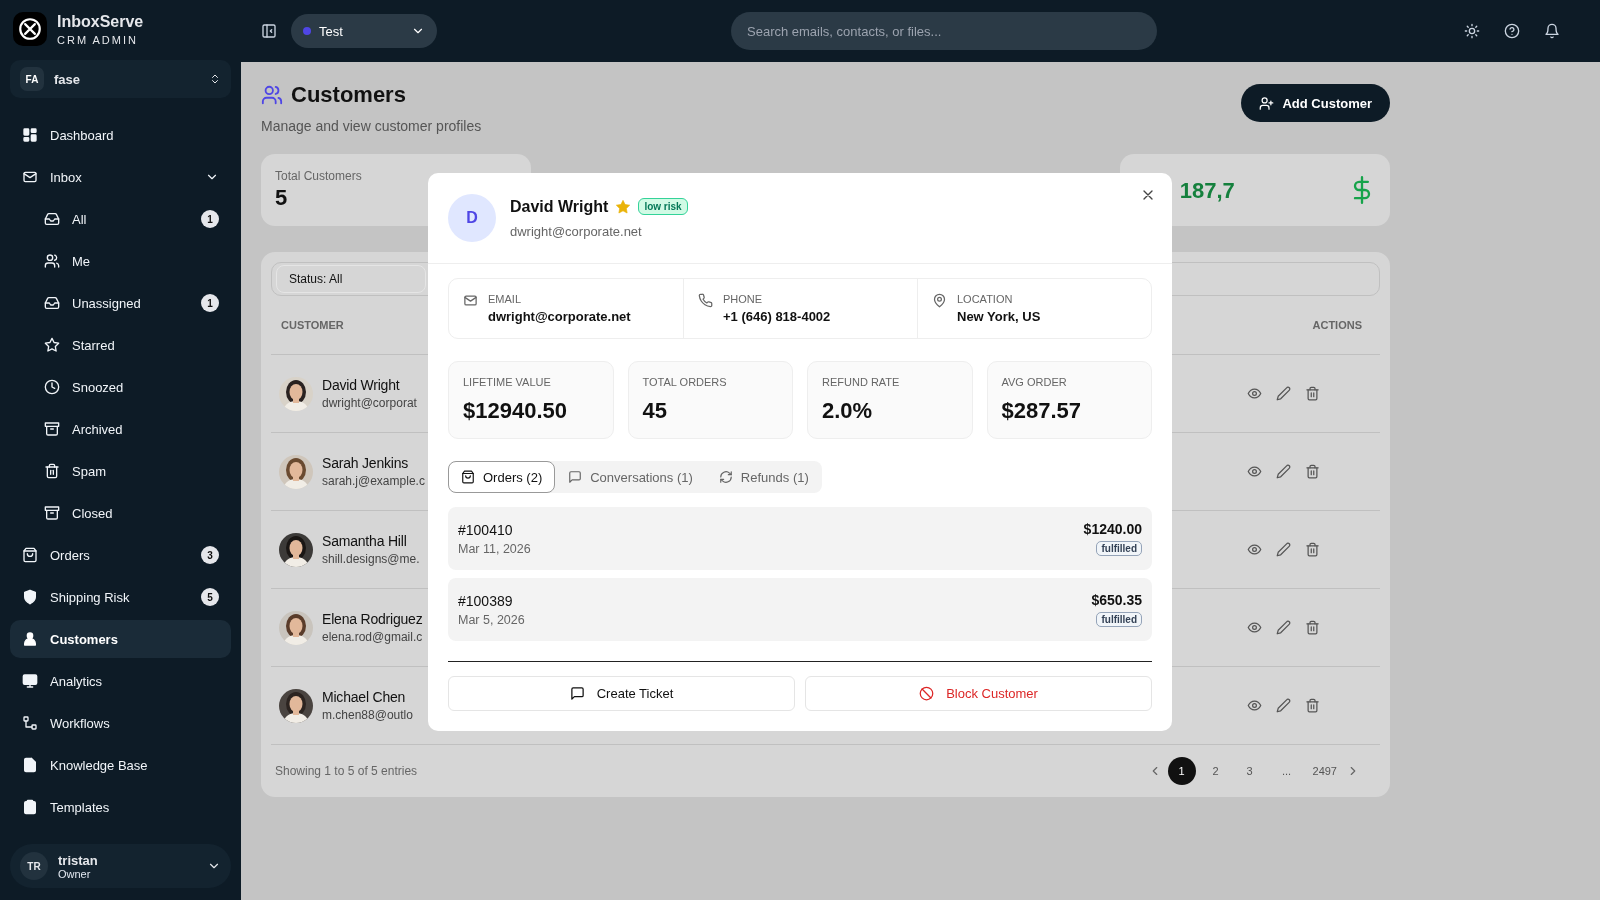  Describe the element at coordinates (120, 471) in the screenshot. I see `sidebar-item: Spam` at that location.